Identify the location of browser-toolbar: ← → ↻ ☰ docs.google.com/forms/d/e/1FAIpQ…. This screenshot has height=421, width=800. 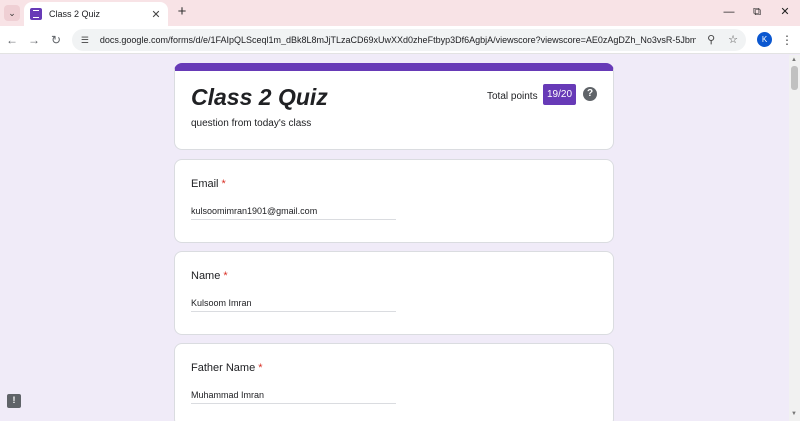
(400, 40).